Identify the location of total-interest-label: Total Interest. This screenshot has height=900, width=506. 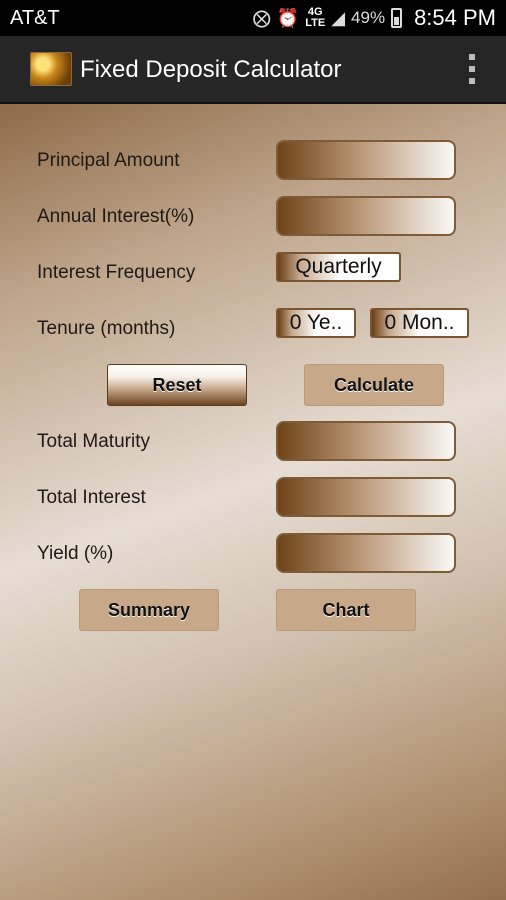
(91, 497).